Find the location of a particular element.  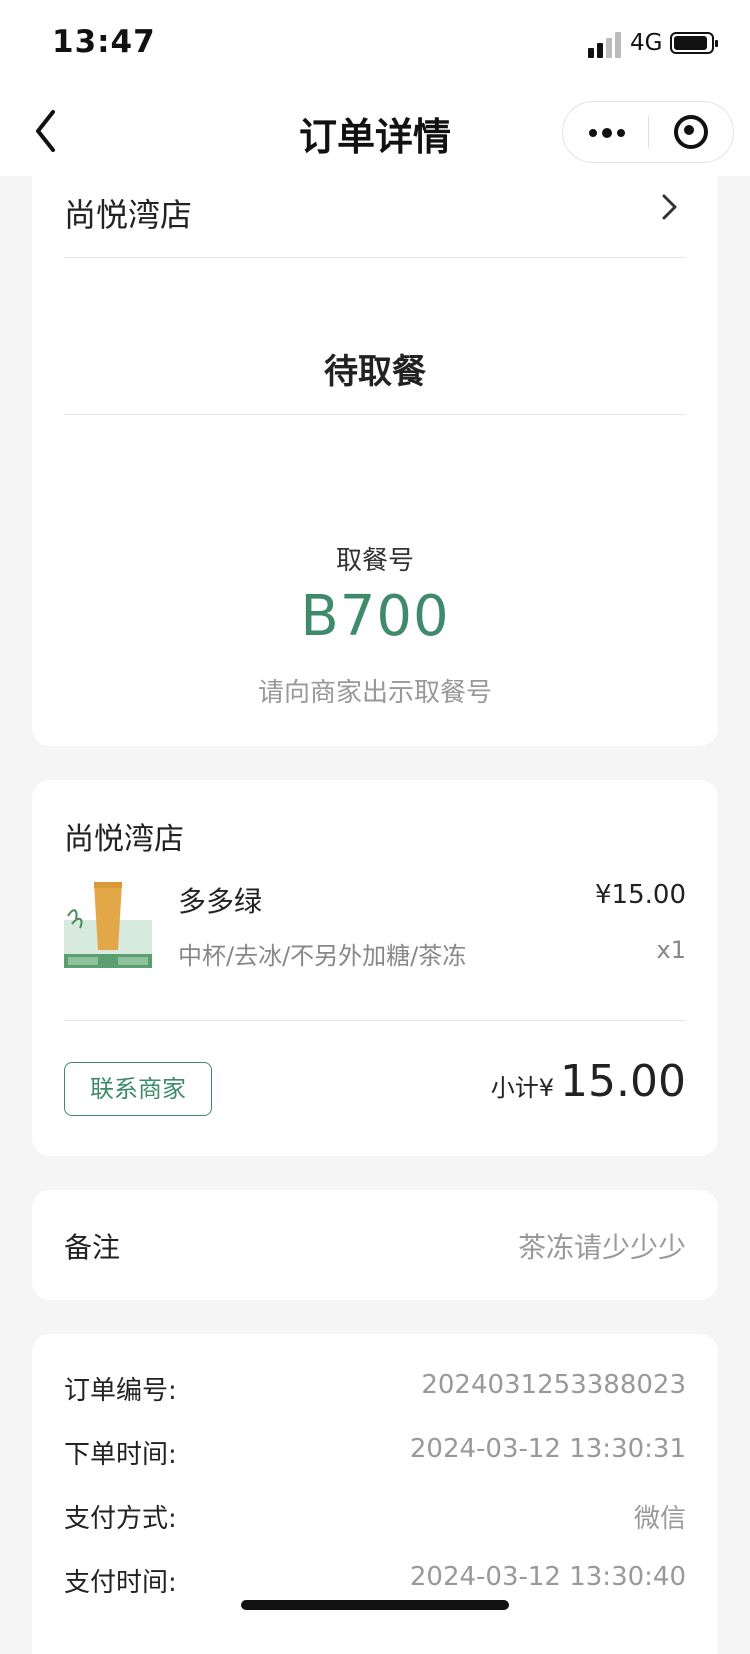

info-value: 微信 is located at coordinates (659, 1519).